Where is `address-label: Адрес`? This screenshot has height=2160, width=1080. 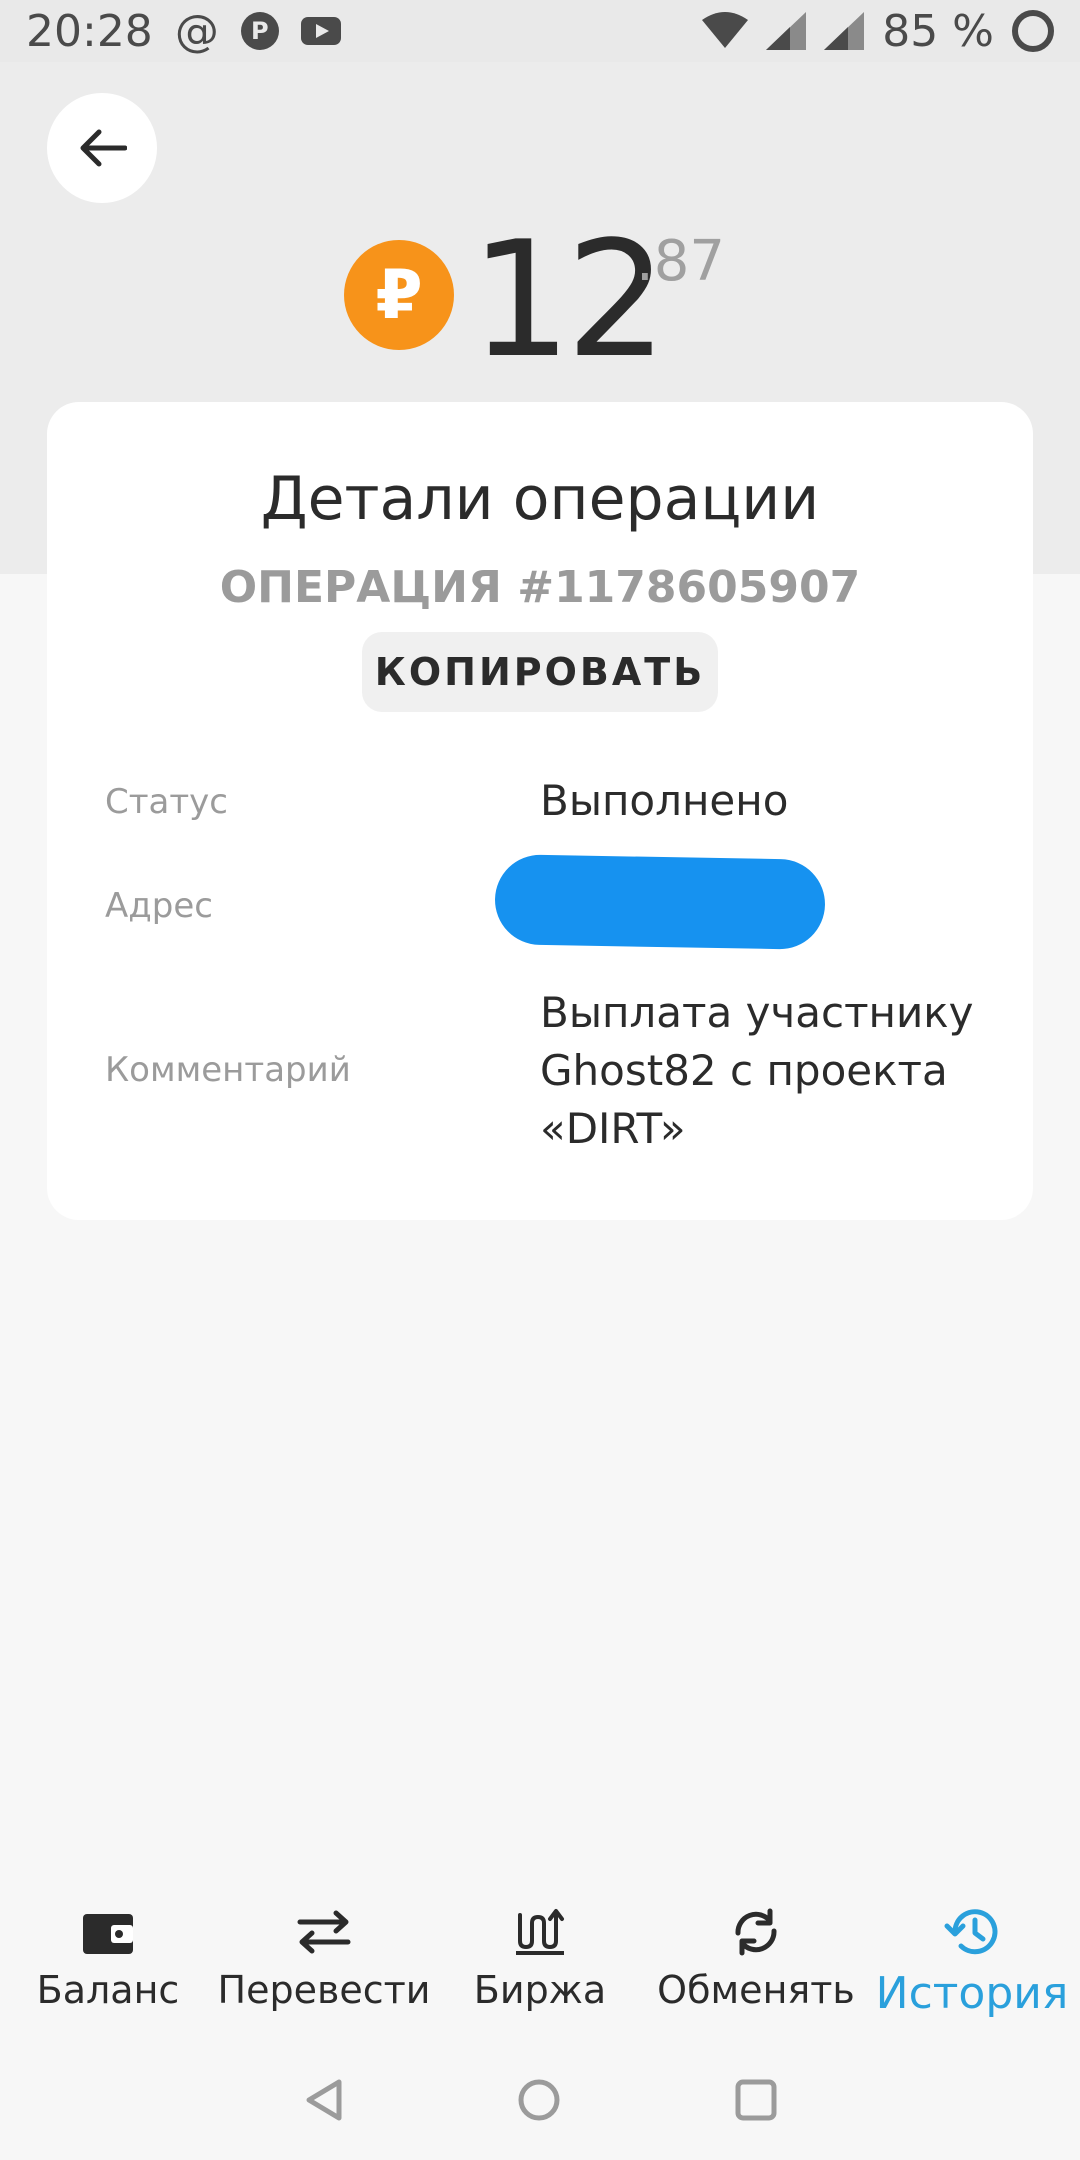
address-label: Адрес is located at coordinates (159, 906).